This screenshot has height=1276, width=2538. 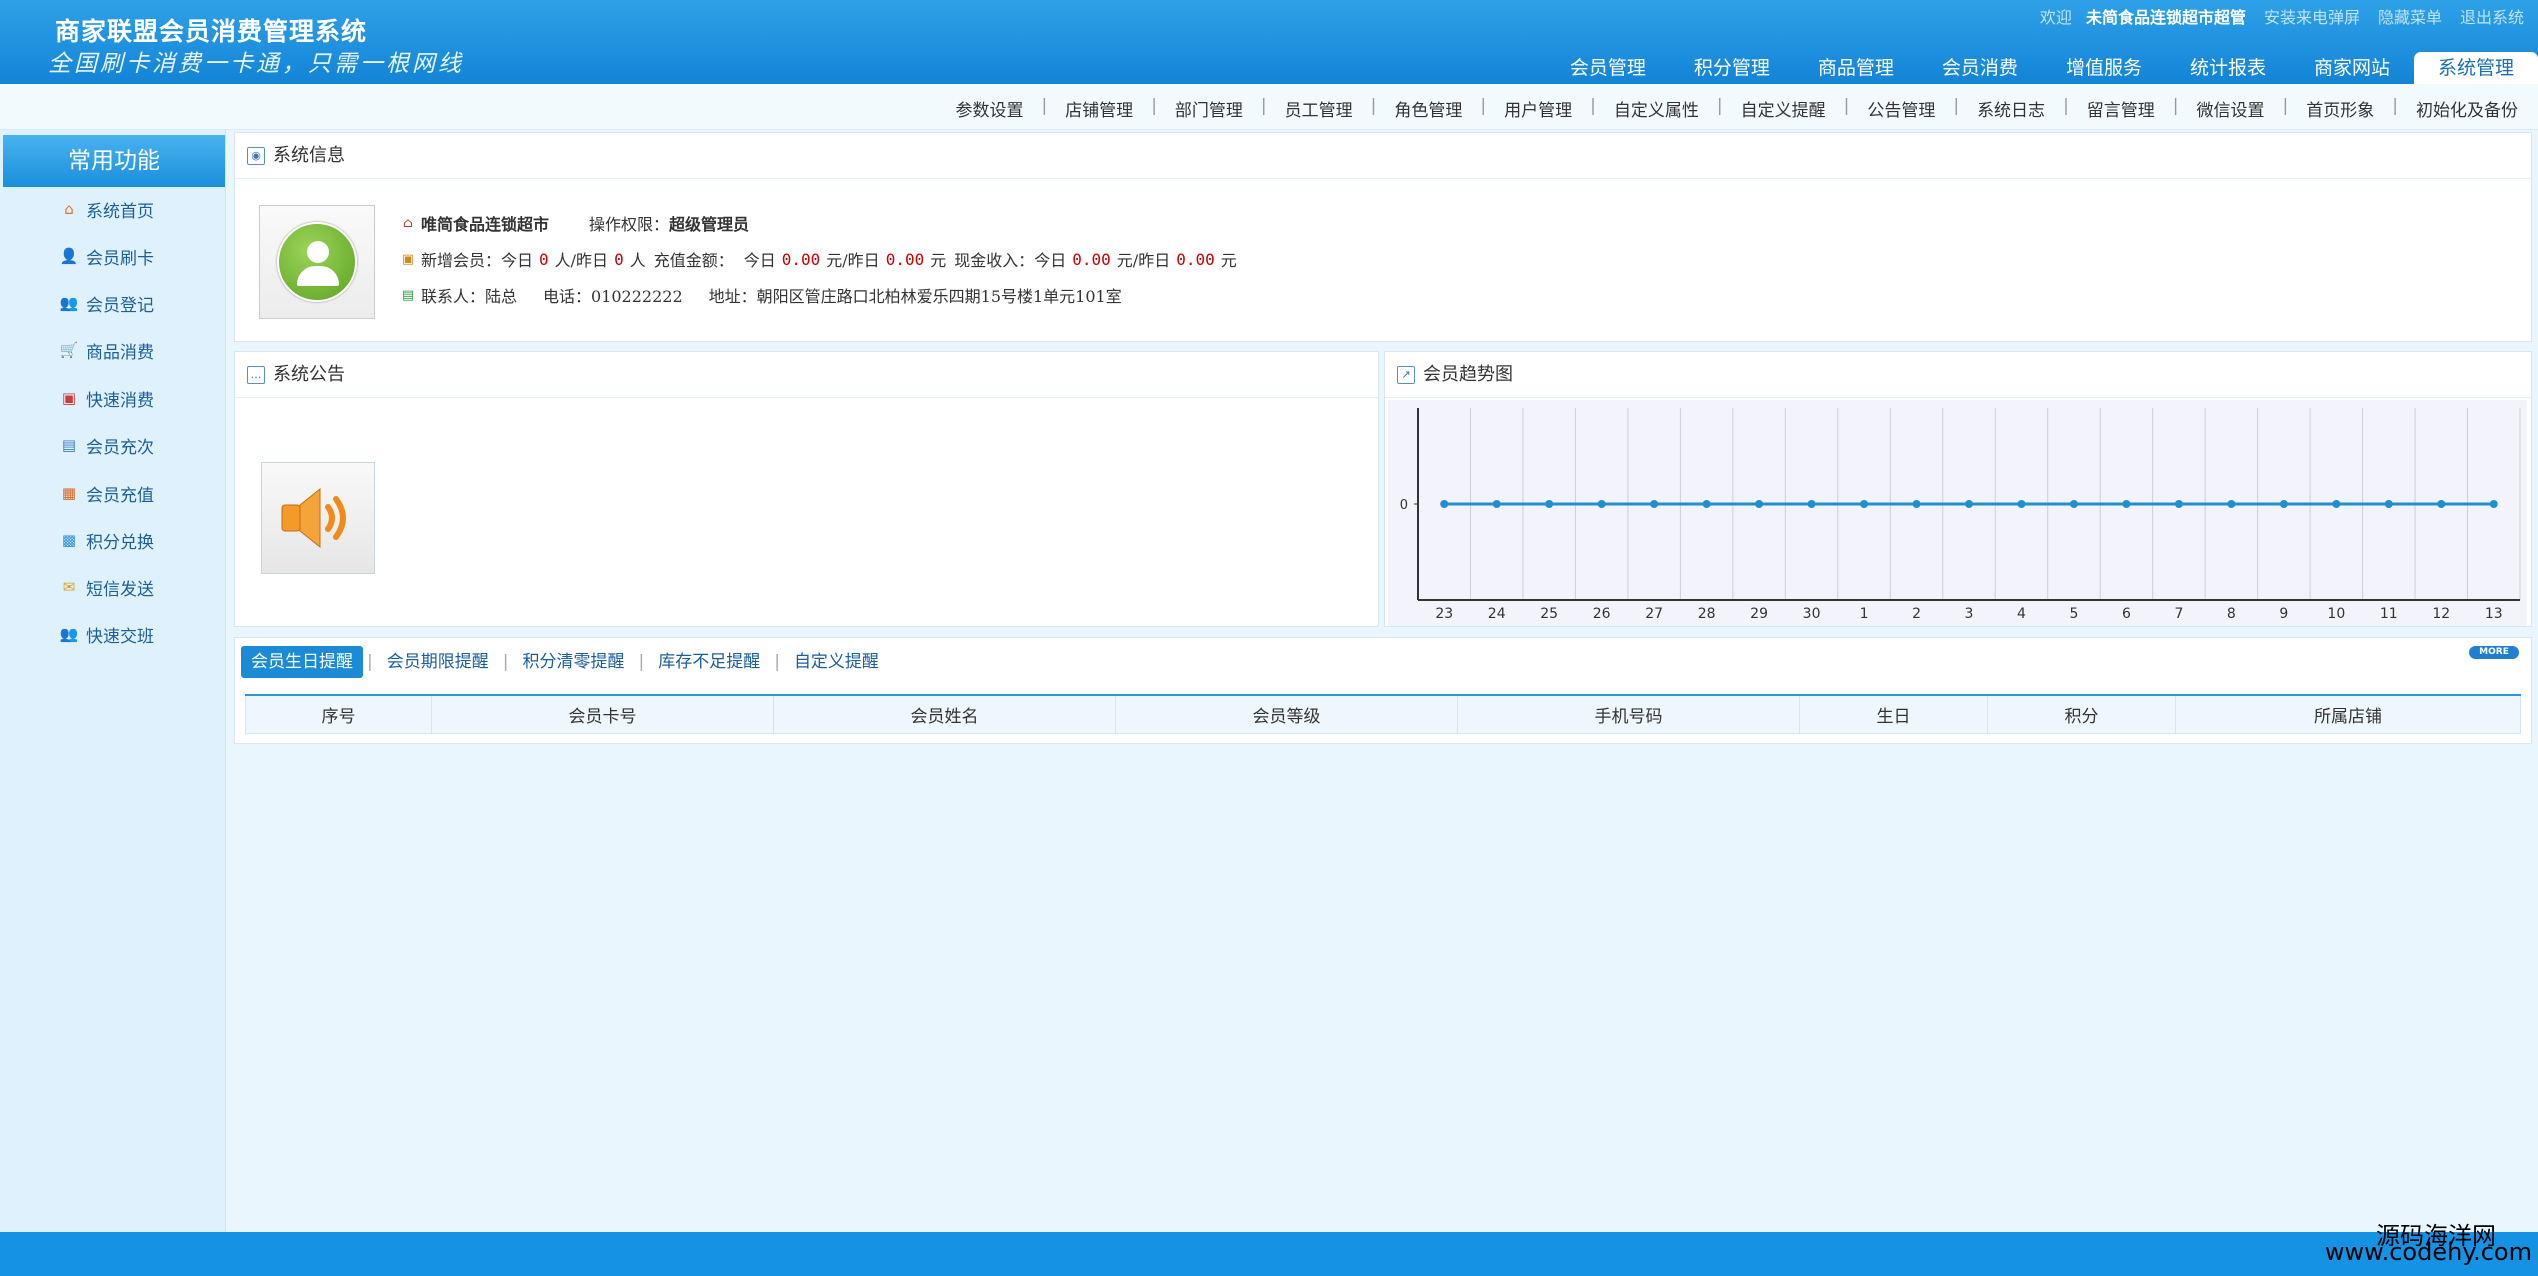 What do you see at coordinates (2228, 68) in the screenshot?
I see `nav-reports: 统计报表` at bounding box center [2228, 68].